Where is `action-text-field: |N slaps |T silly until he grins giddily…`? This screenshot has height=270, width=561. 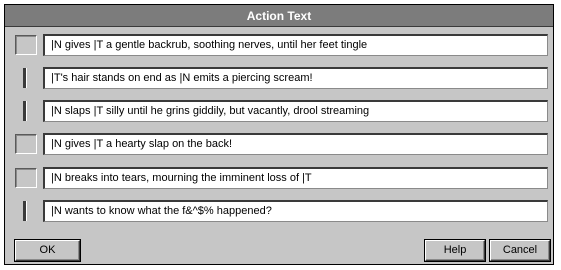 action-text-field: |N slaps |T silly until he grins giddily… is located at coordinates (295, 111).